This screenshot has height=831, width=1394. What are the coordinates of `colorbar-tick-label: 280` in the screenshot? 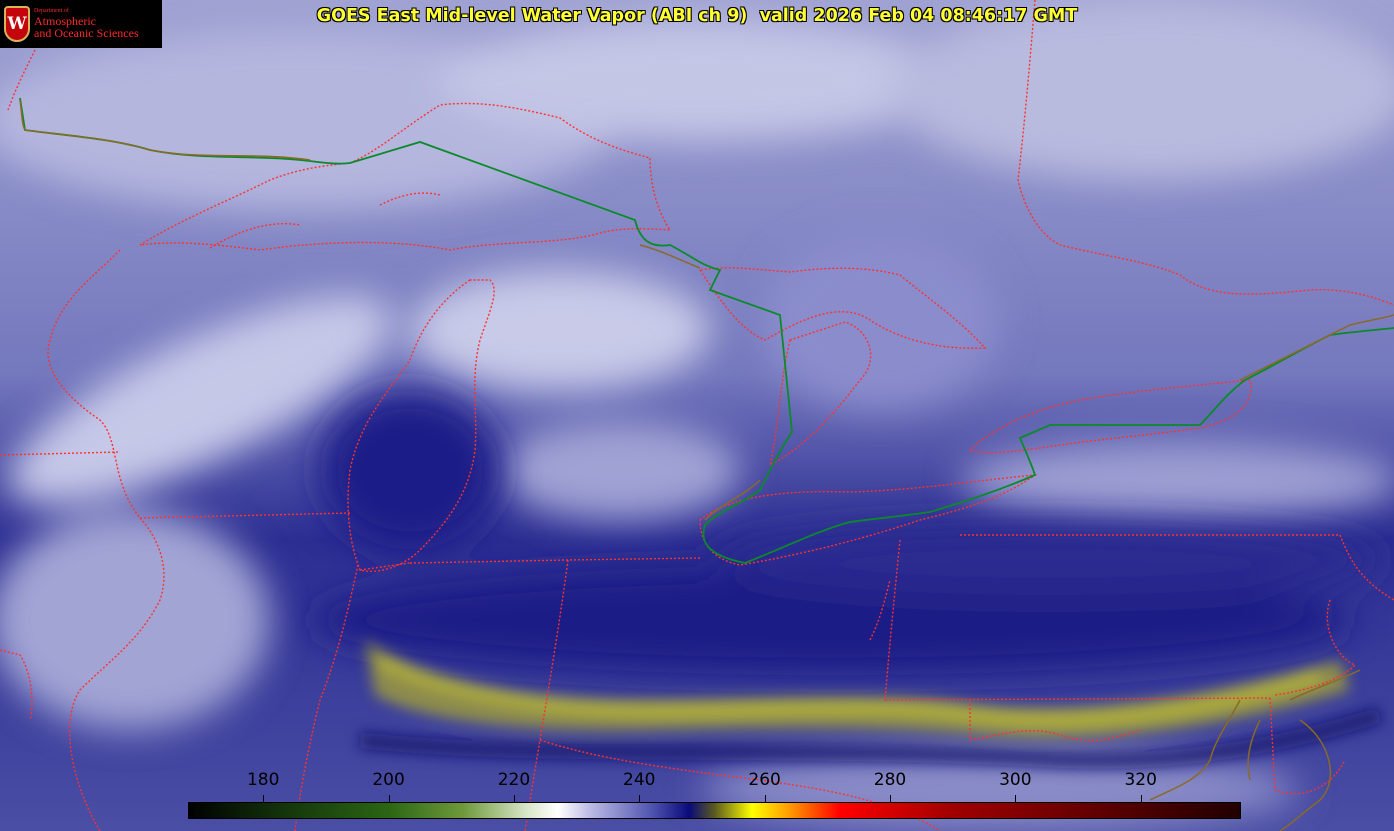 It's located at (890, 780).